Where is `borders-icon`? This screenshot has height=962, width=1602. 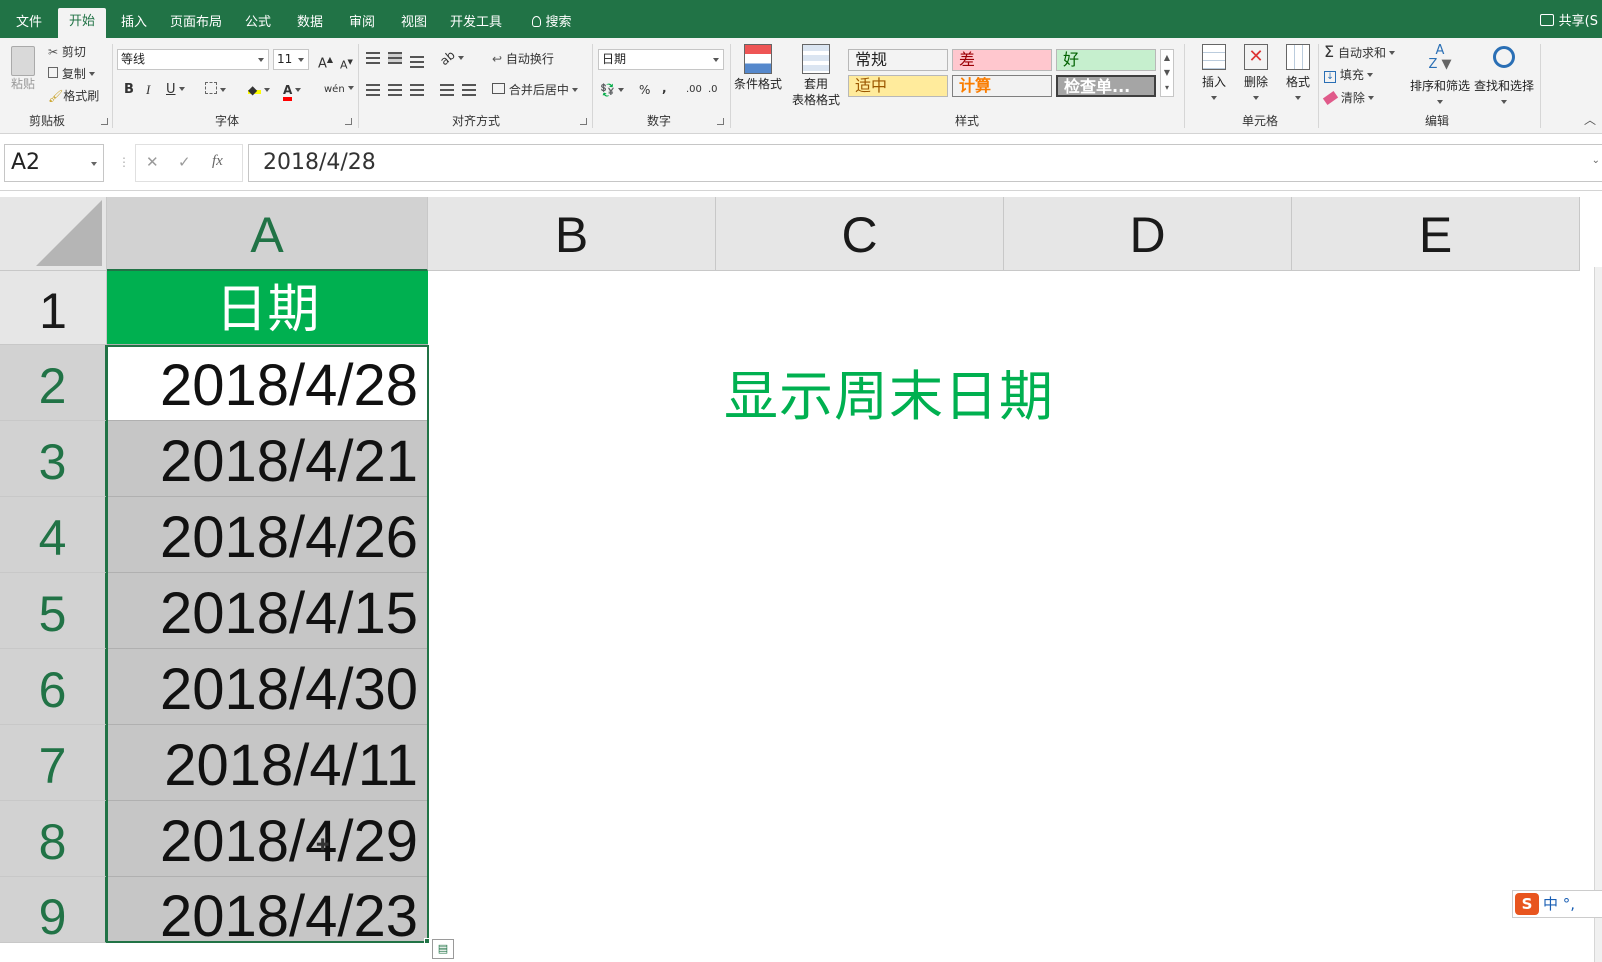
borders-icon is located at coordinates (215, 90).